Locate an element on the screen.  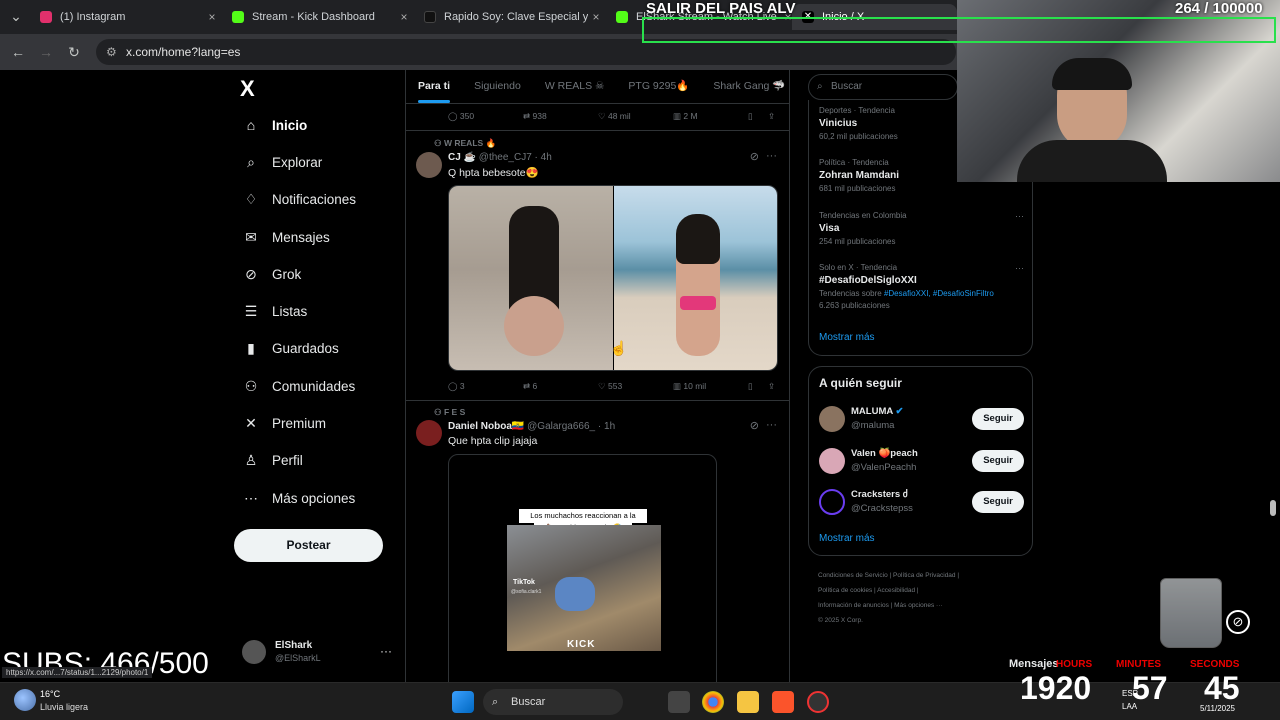
tweet-author: CJ ☕ @thee_CJ7 · 4h is located at coordinates (500, 157).